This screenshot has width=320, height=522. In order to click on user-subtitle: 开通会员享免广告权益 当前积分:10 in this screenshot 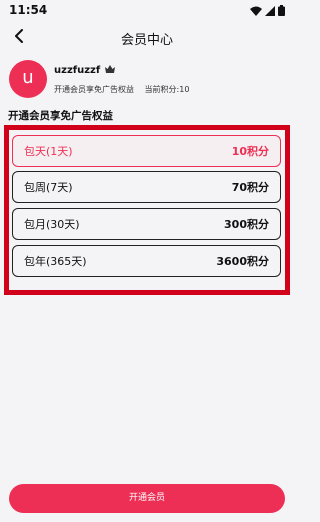, I will do `click(125, 89)`.